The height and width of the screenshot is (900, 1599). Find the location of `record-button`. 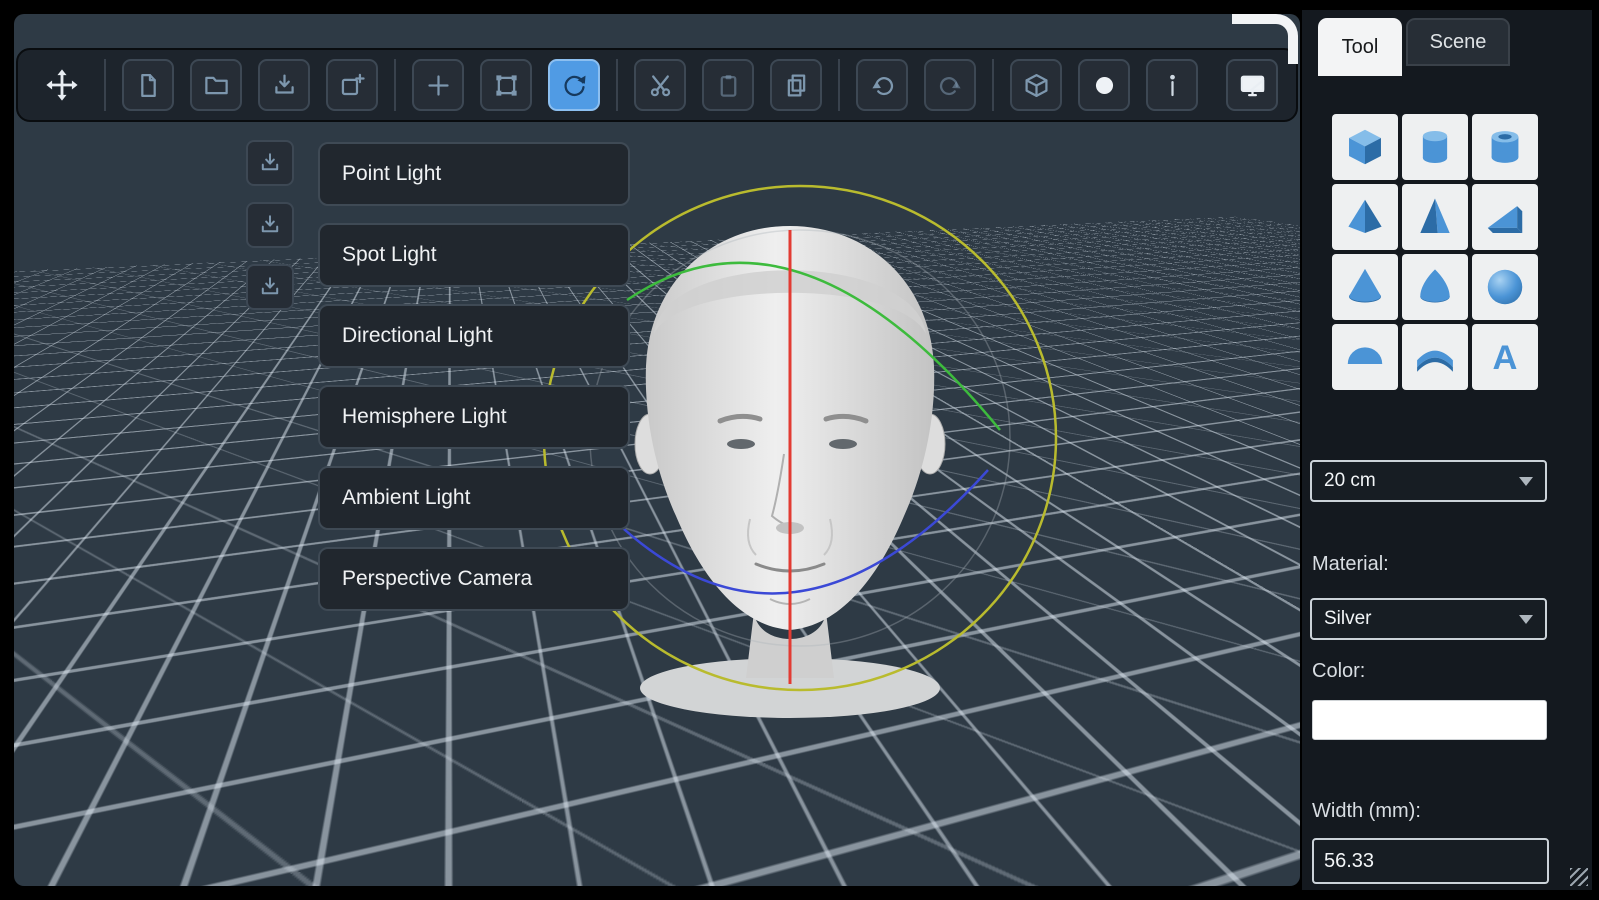

record-button is located at coordinates (1104, 85).